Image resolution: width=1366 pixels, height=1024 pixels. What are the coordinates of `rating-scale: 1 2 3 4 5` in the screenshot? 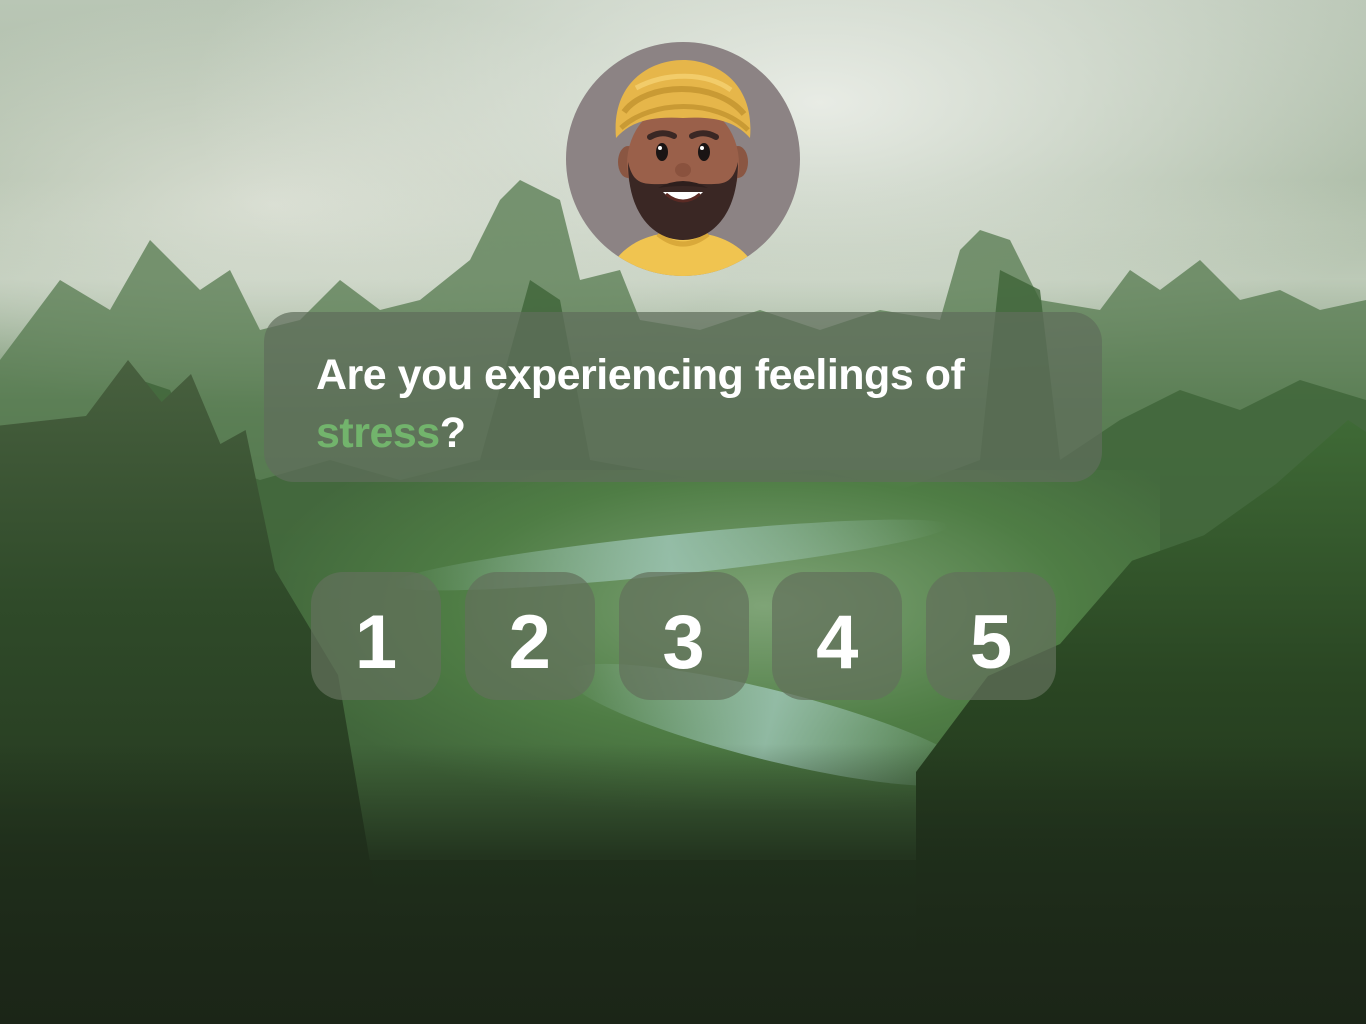 It's located at (683, 636).